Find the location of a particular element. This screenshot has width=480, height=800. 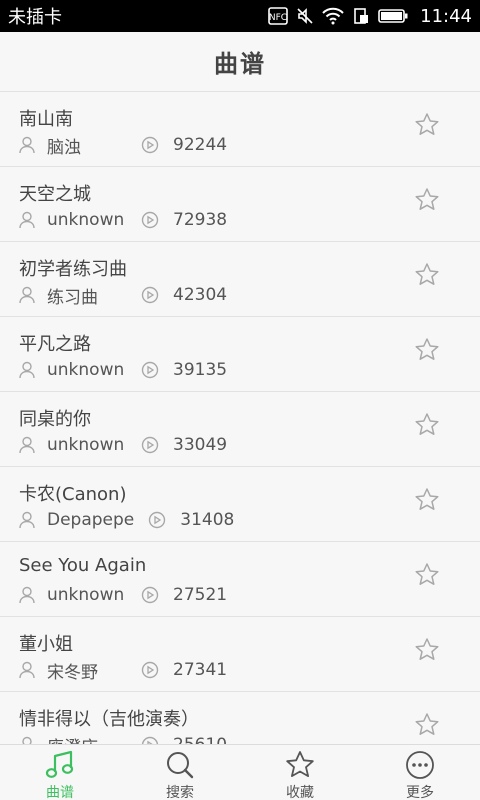

app-header: 曲谱 is located at coordinates (240, 62).